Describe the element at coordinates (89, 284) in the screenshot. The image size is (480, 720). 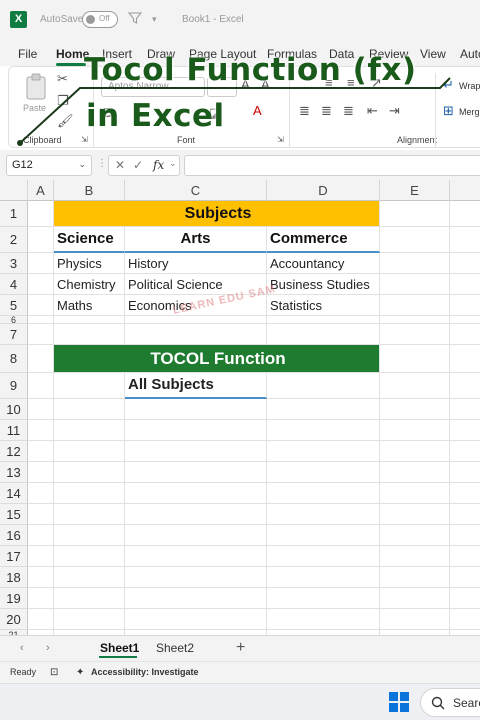
I see `cell-b4: Chemistry` at that location.